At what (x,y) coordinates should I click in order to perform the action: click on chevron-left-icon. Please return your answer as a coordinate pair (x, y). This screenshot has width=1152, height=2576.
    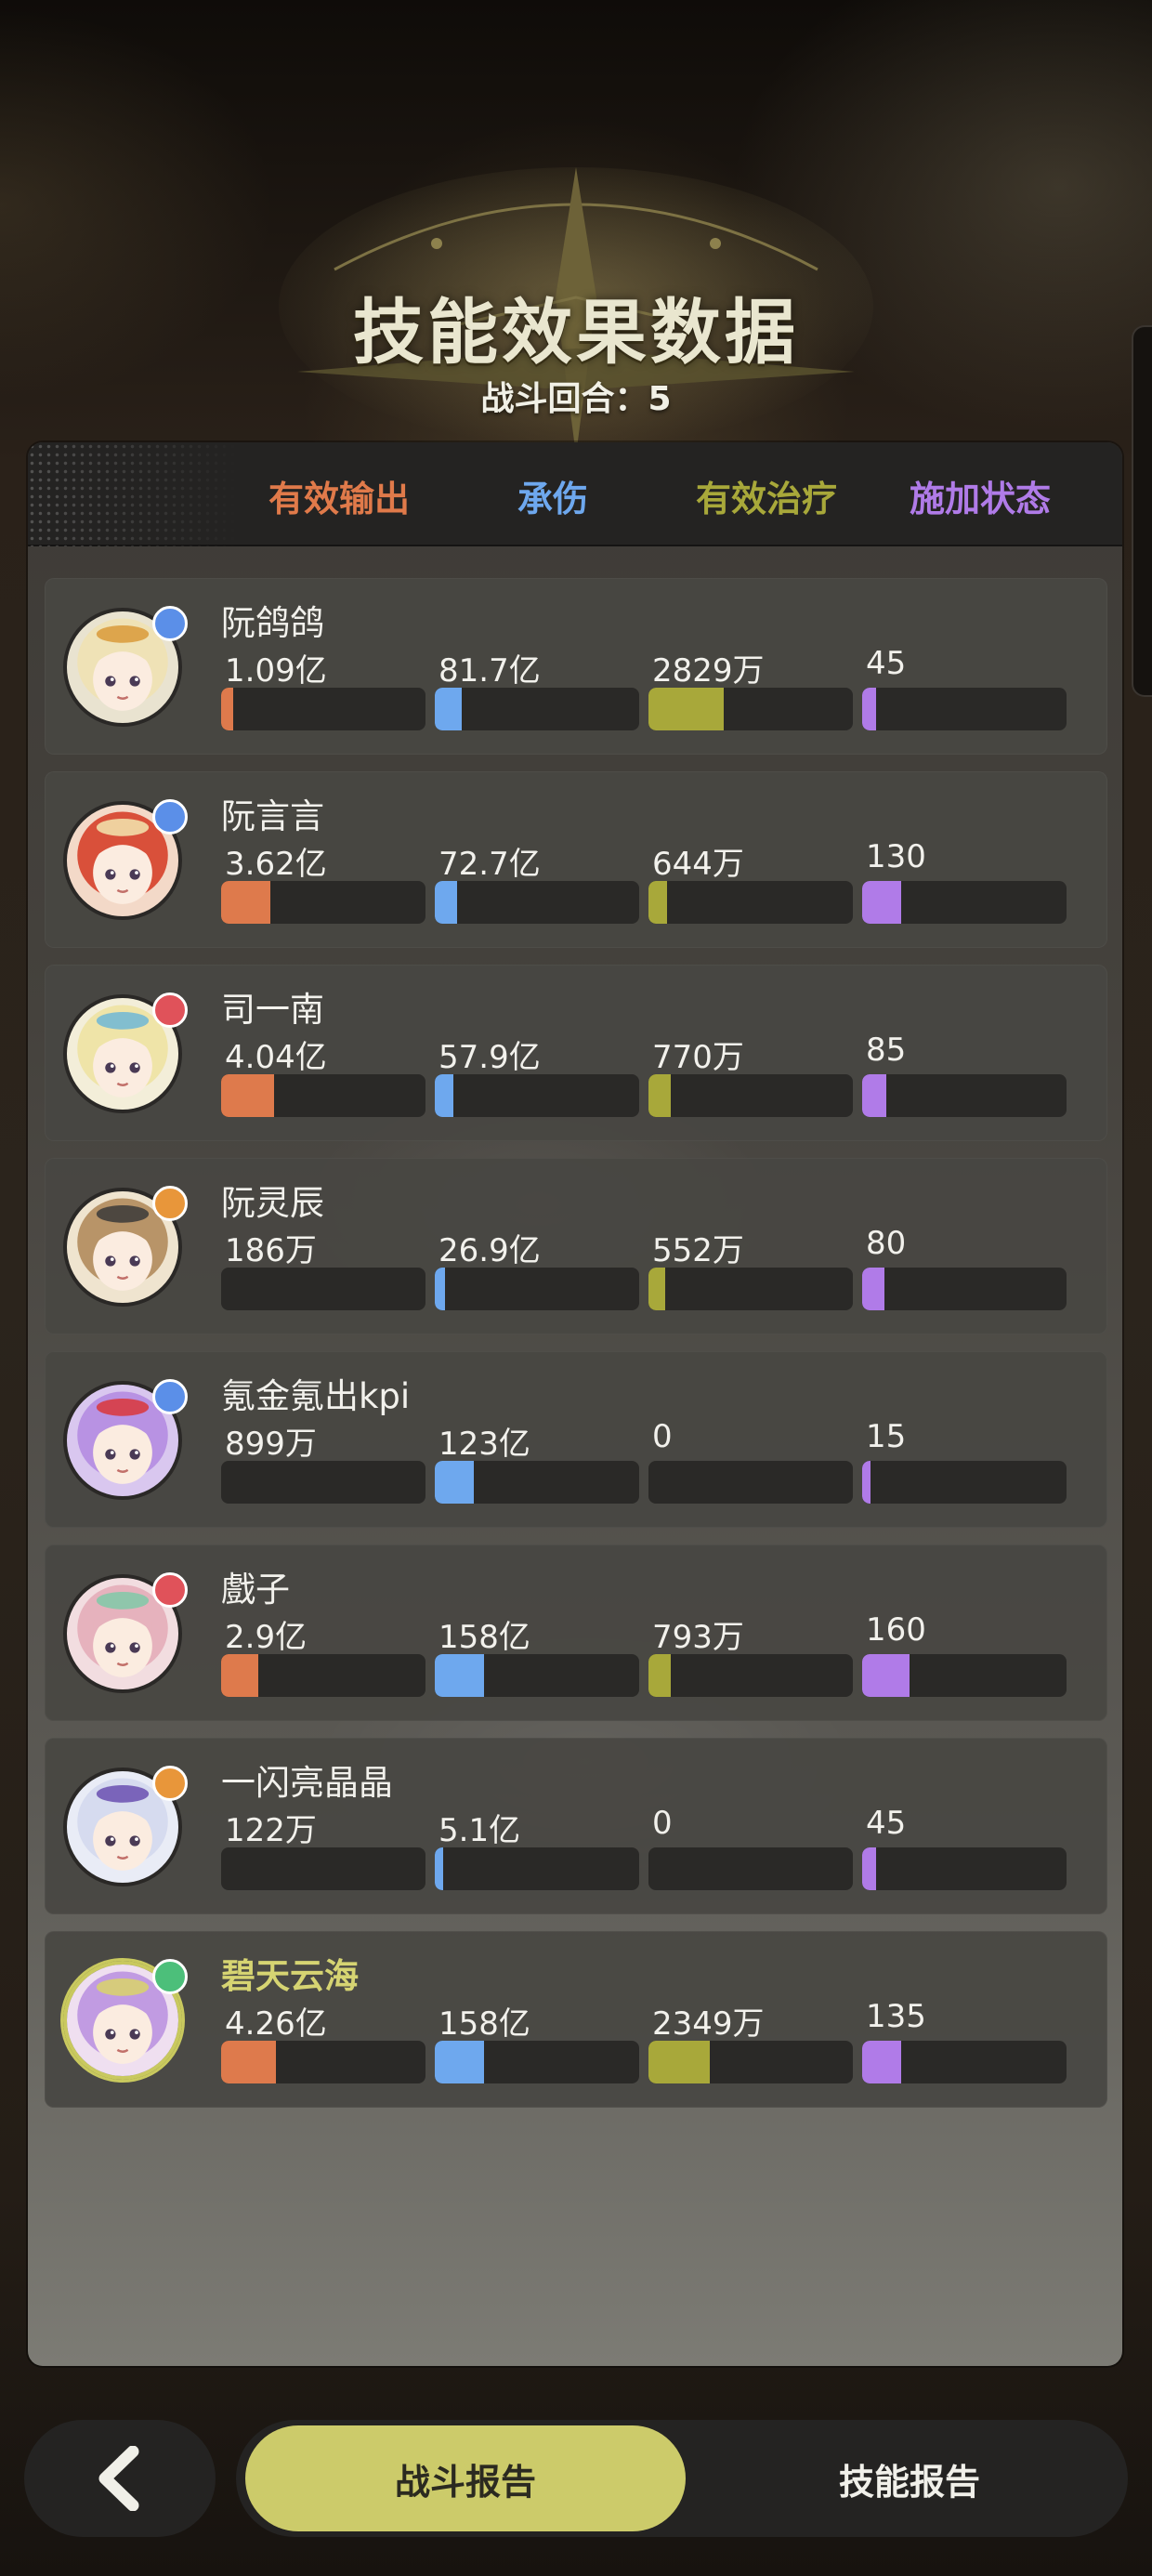
    Looking at the image, I should click on (118, 2478).